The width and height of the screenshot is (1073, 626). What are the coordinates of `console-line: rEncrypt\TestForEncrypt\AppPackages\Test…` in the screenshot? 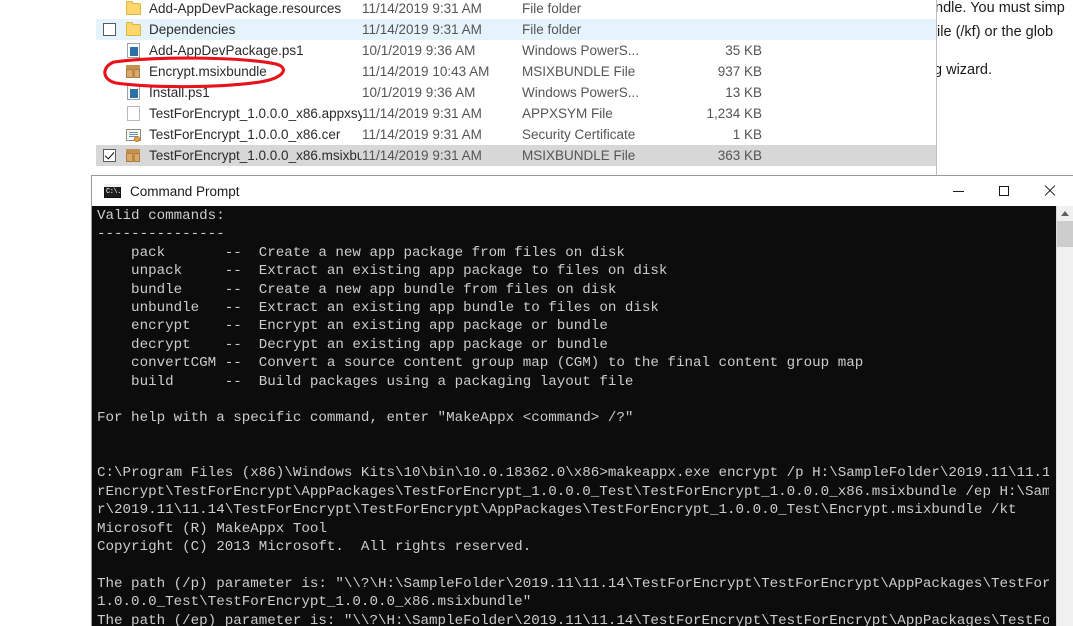 It's located at (573, 491).